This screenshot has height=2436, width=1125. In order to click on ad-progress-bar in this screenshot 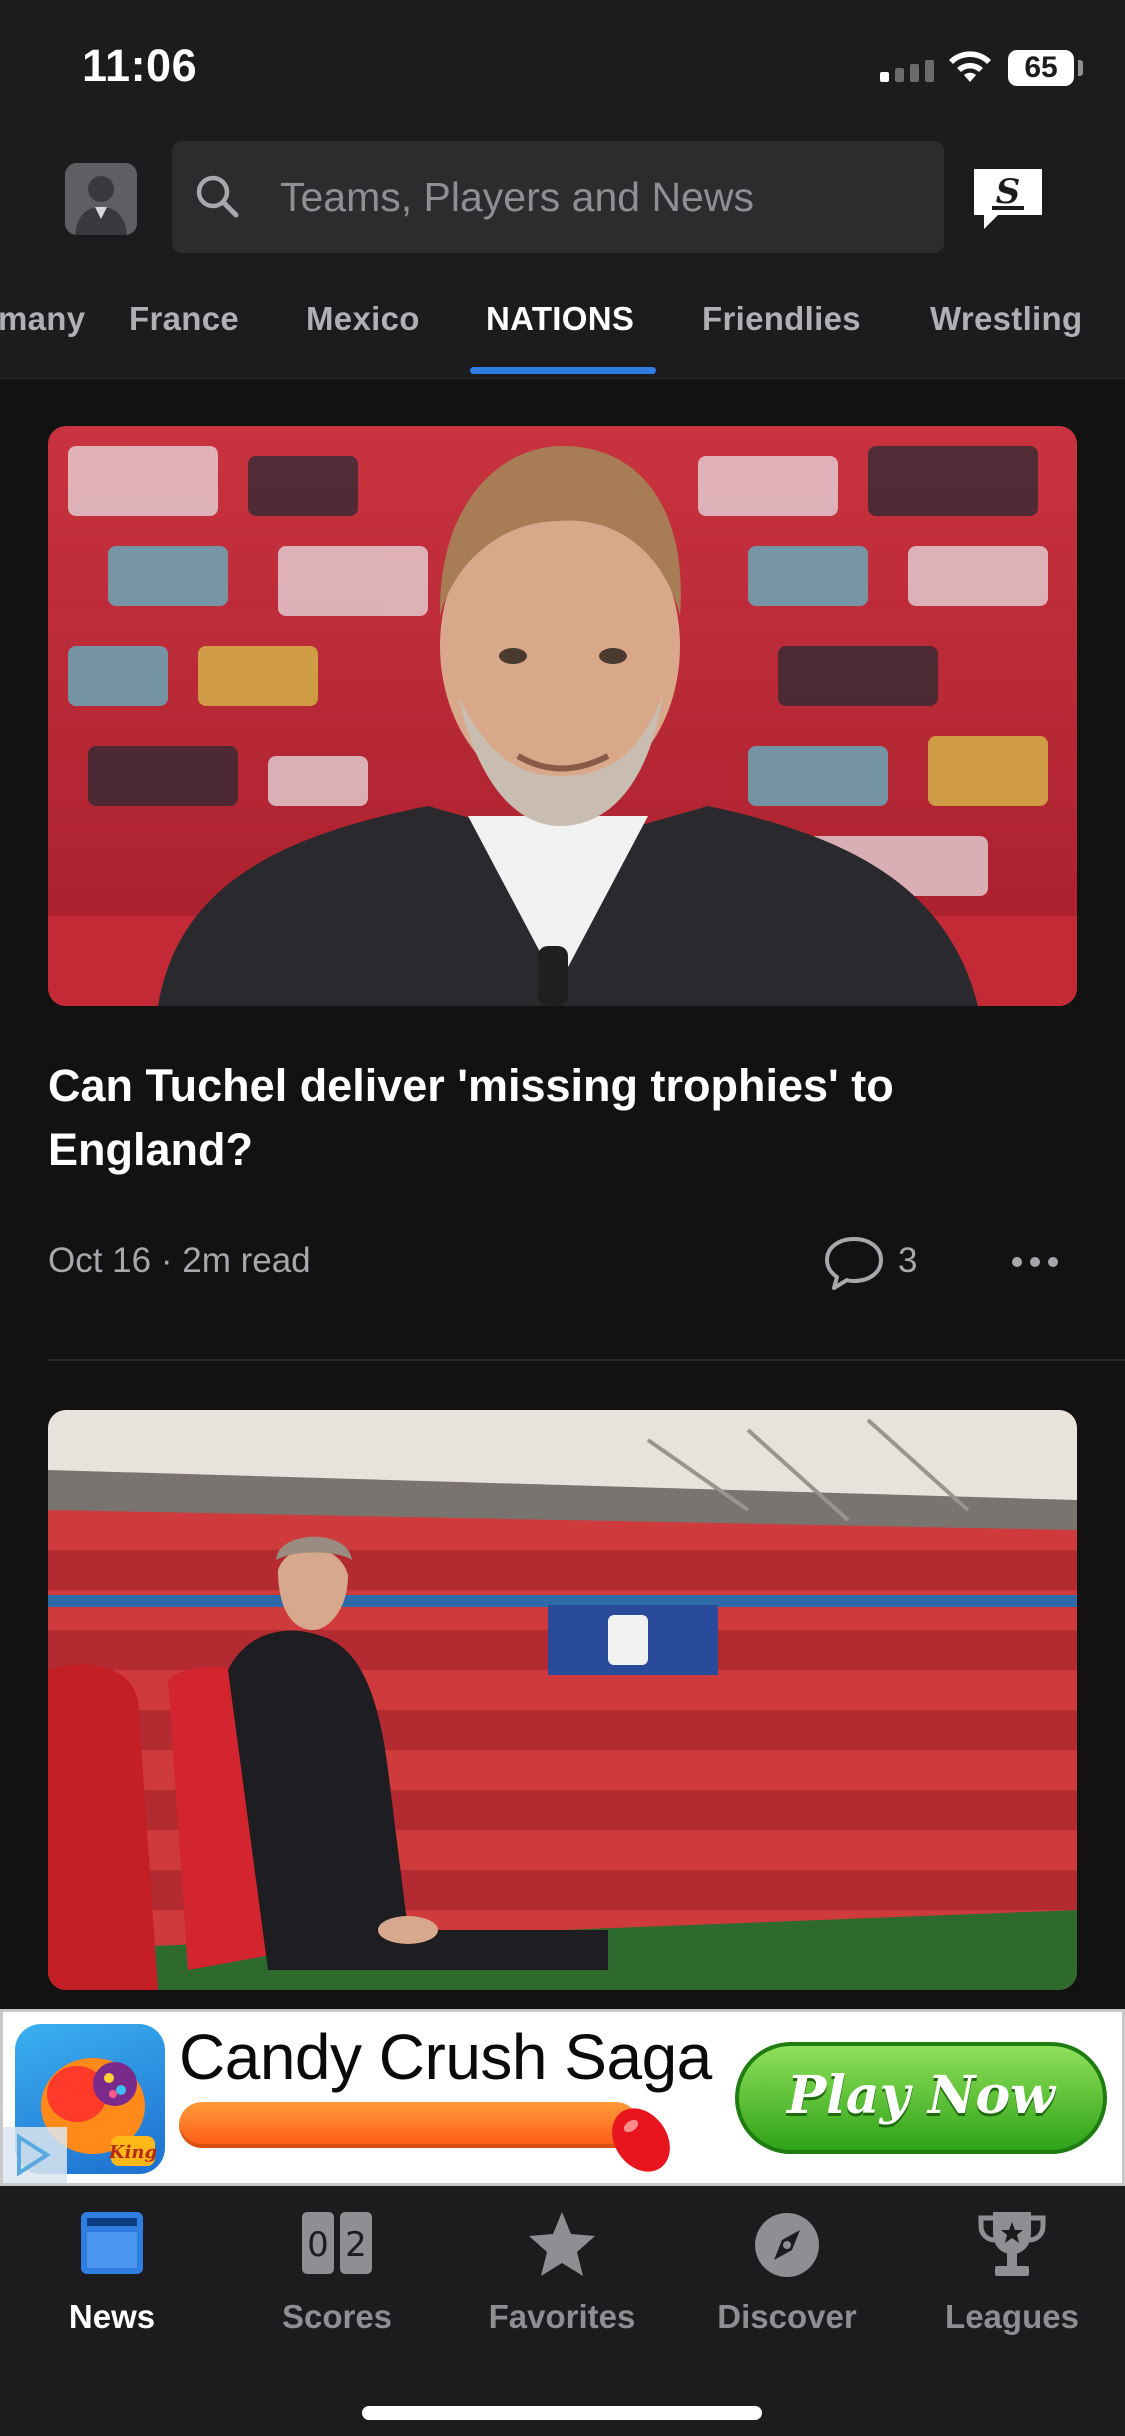, I will do `click(409, 2125)`.